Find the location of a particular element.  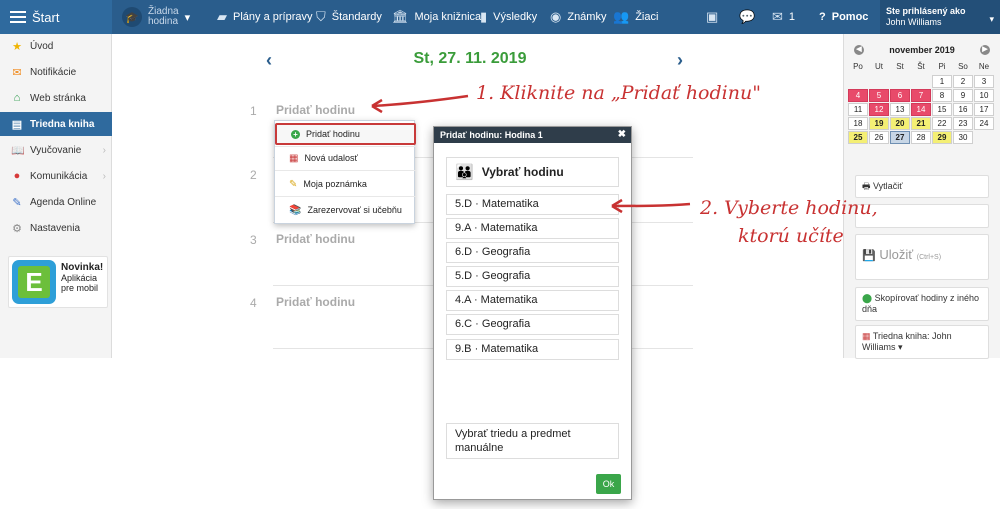

annotation-arrows is located at coordinates (531, 154).